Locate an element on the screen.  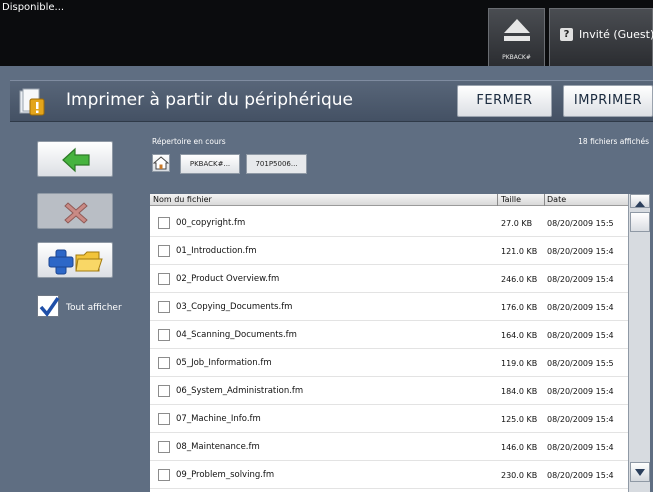
file-count-text: 18 fichiers affichés is located at coordinates (613, 141).